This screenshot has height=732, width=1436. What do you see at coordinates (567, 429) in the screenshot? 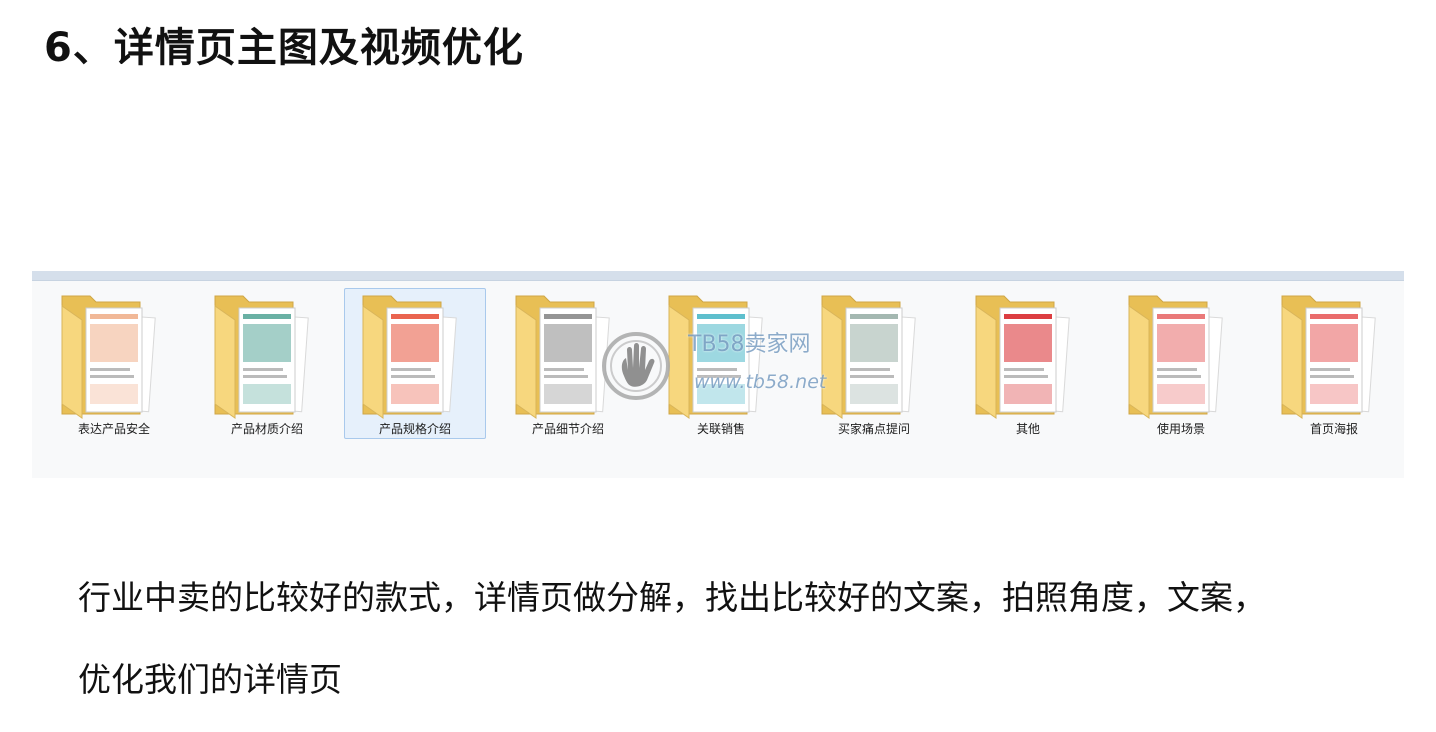
I see `folder-label: 产品细节介绍` at bounding box center [567, 429].